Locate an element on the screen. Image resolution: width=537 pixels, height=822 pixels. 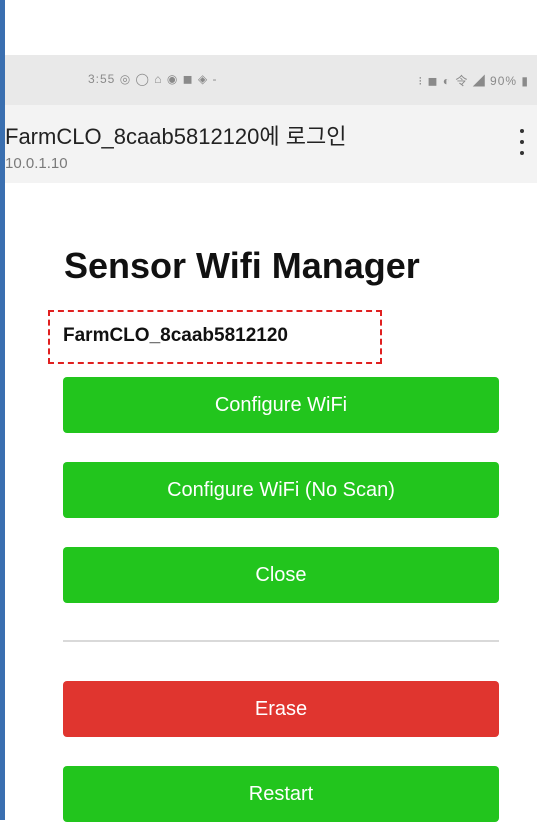
more-options-icon is located at coordinates (522, 142).